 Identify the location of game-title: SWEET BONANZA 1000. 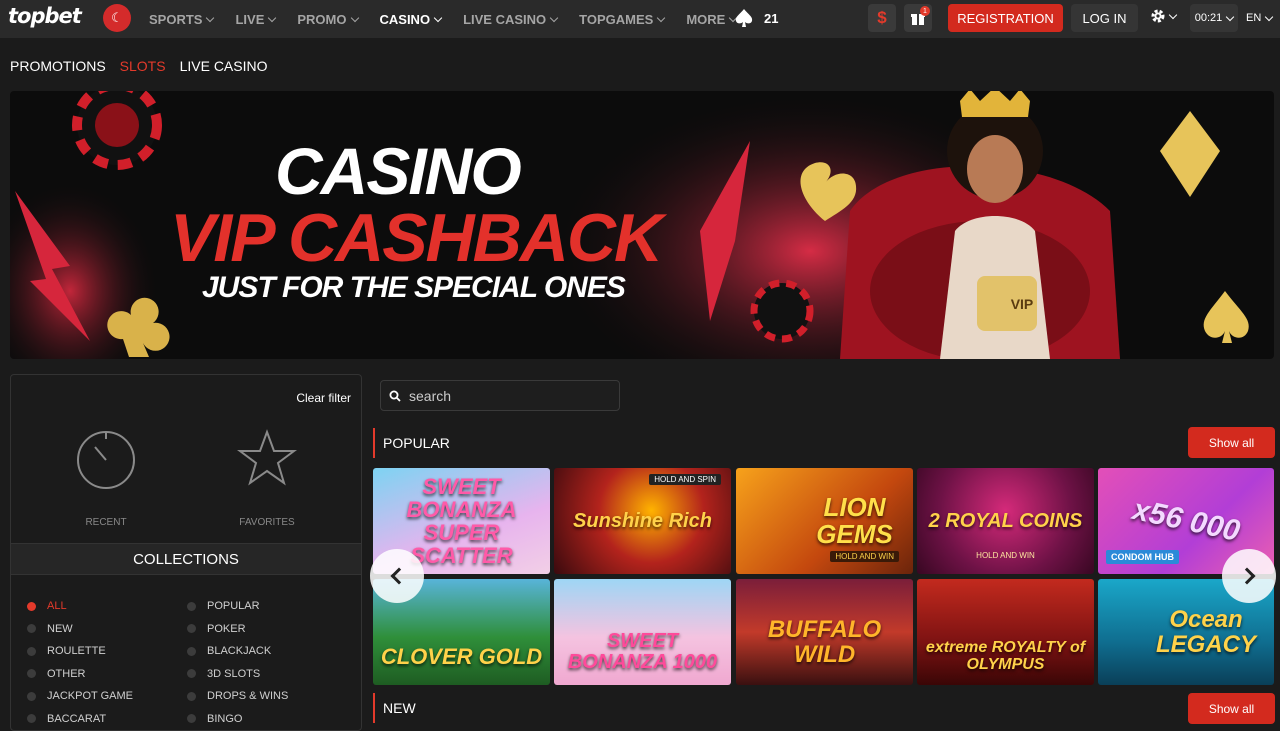
(642, 651).